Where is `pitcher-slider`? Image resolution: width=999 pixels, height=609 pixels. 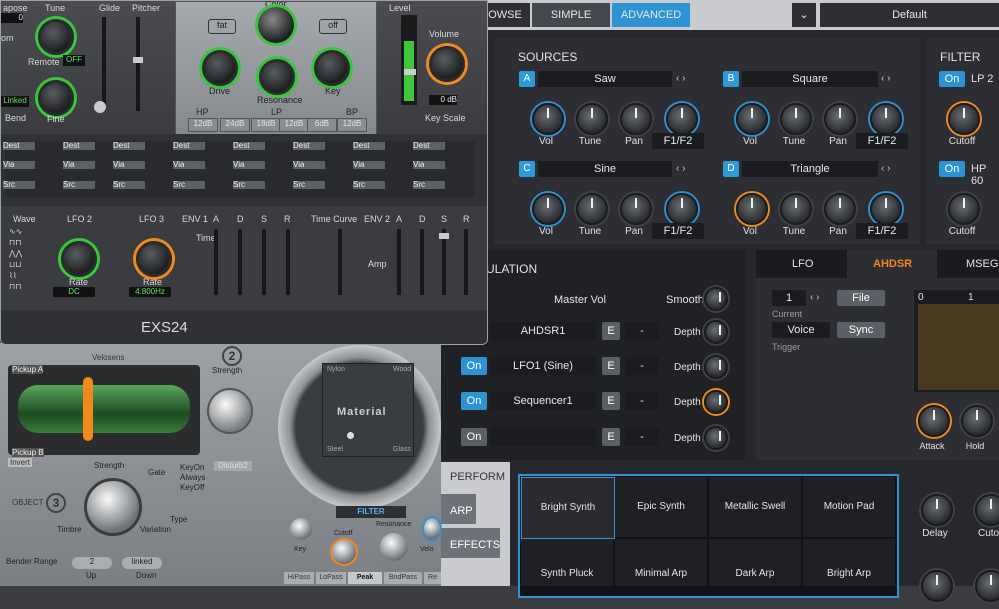
pitcher-slider is located at coordinates (138, 64).